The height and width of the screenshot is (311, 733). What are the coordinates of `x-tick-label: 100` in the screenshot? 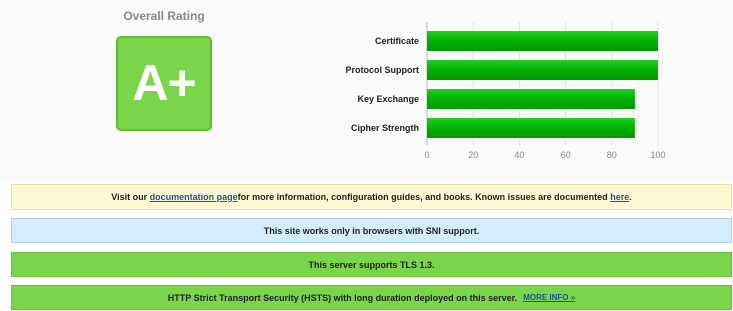 It's located at (657, 155).